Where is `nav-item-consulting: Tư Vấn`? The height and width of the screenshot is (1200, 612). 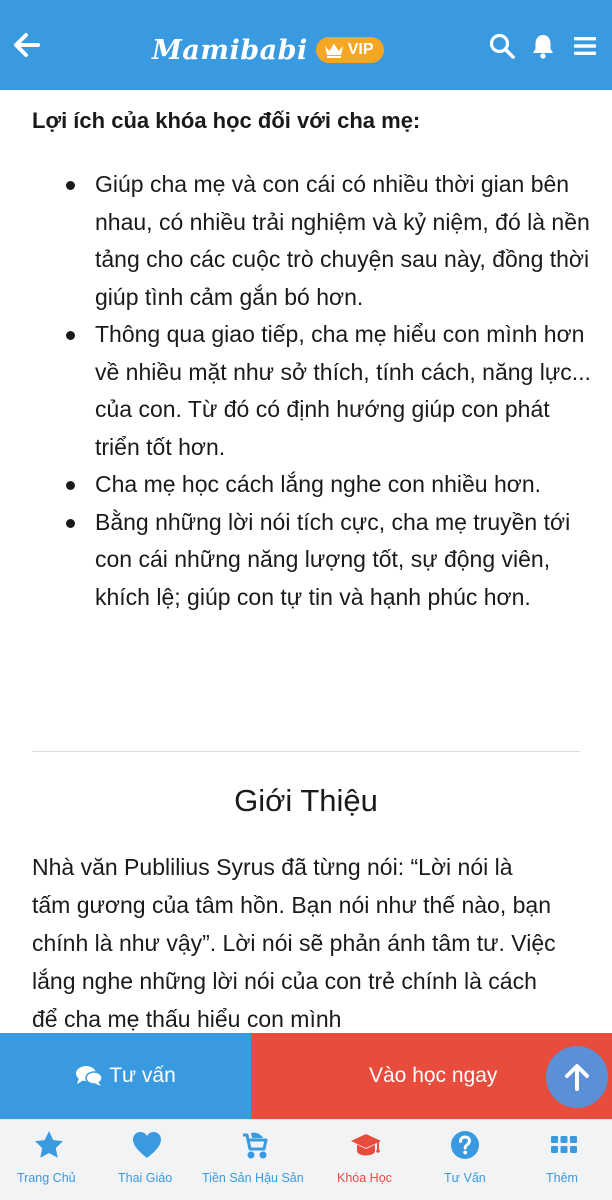
nav-item-consulting: Tư Vấn is located at coordinates (465, 1160).